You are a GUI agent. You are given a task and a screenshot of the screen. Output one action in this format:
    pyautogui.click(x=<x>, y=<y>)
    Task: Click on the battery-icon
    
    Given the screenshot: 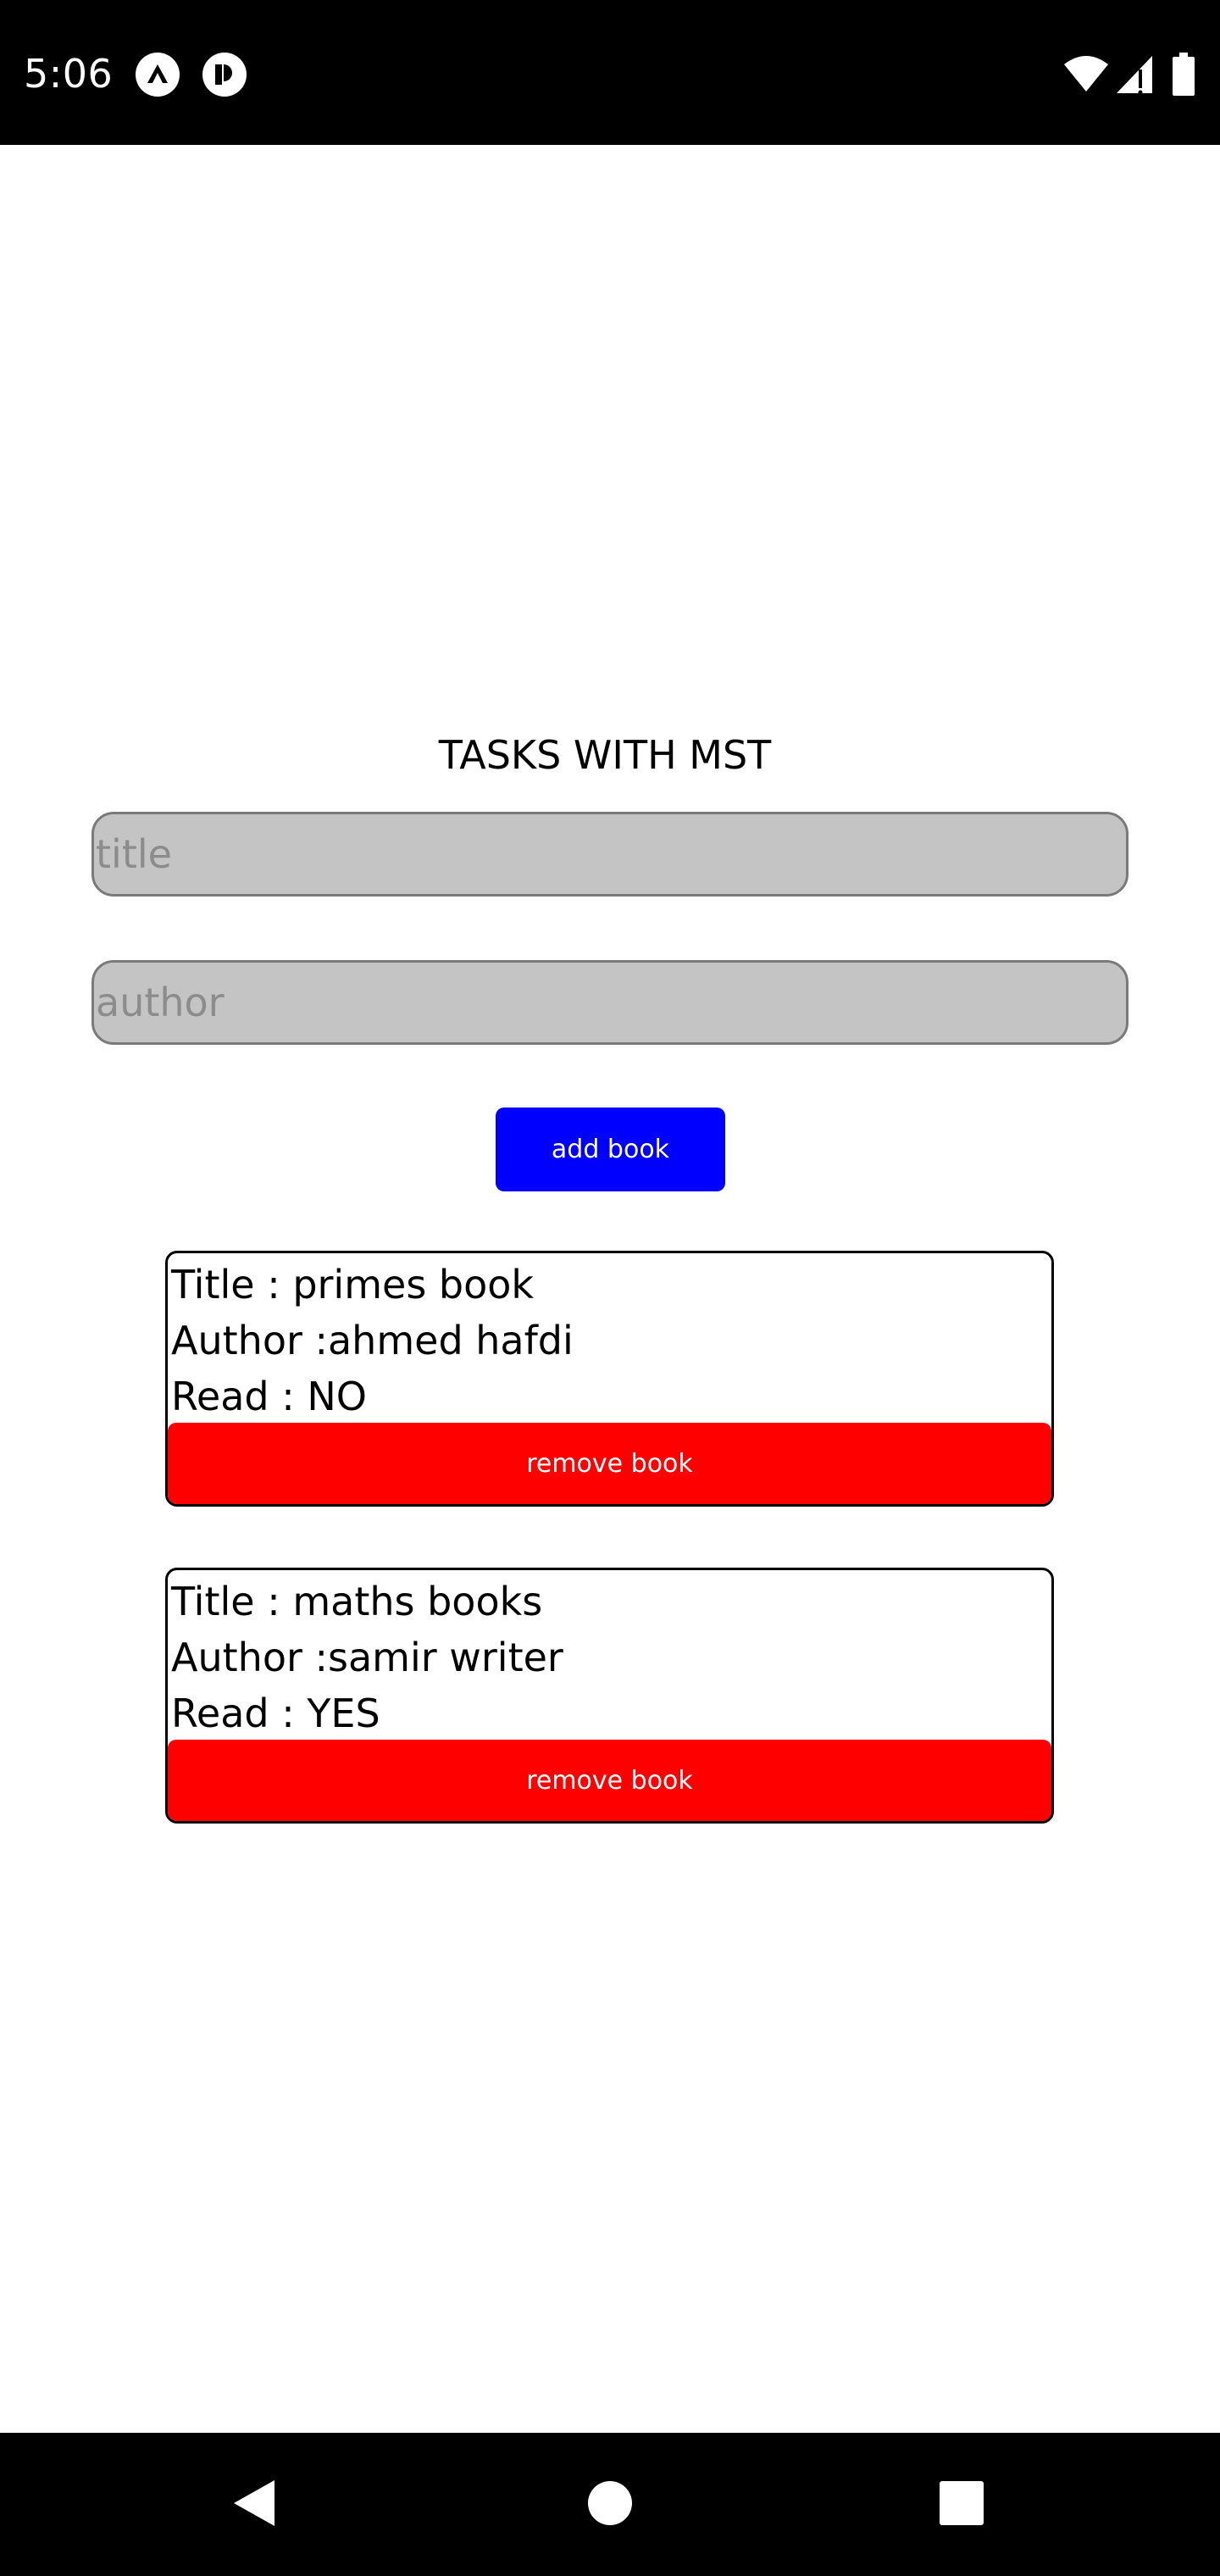 What is the action you would take?
    pyautogui.click(x=1183, y=75)
    